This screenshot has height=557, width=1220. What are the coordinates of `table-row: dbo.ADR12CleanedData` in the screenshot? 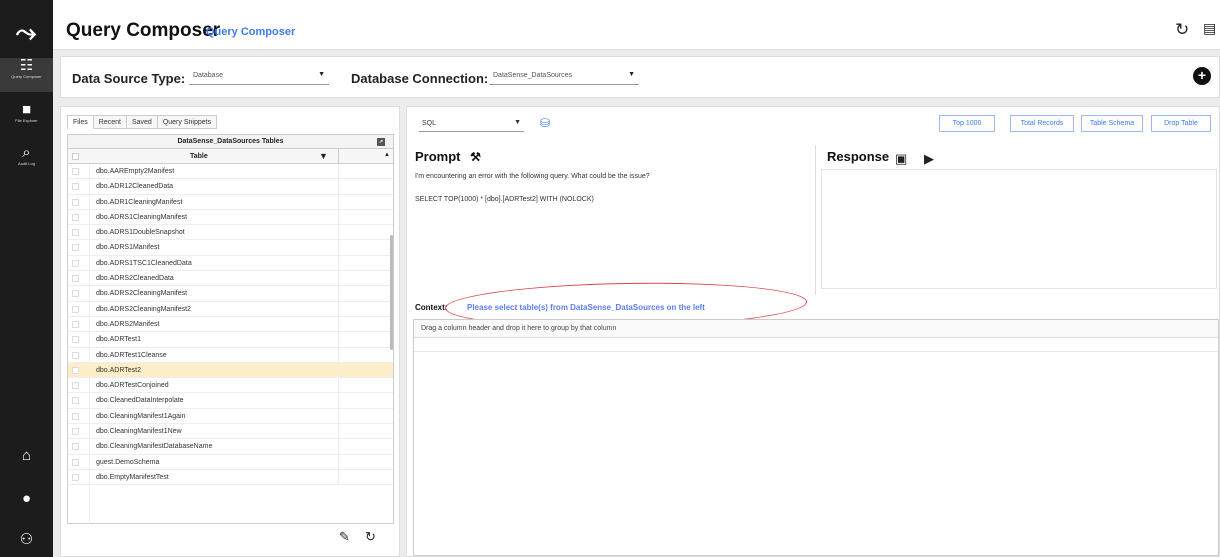 It's located at (230, 187).